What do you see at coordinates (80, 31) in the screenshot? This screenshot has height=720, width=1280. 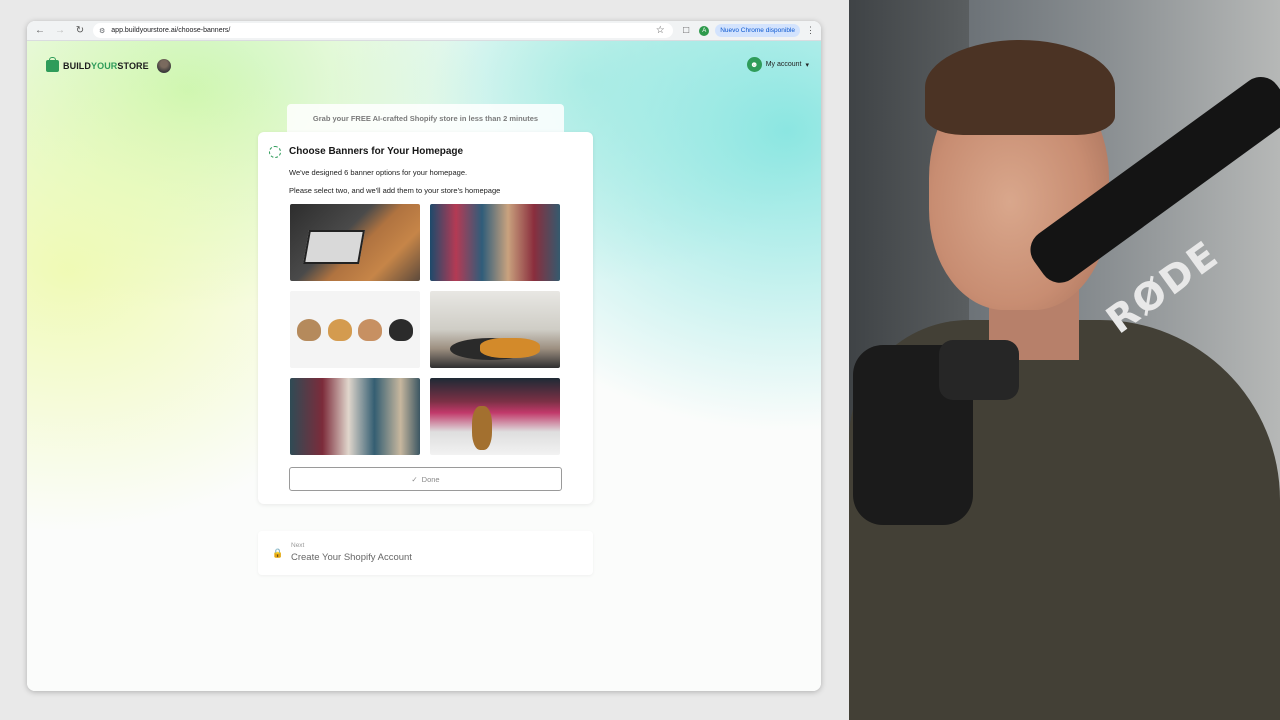 I see `reload-icon: ↻` at bounding box center [80, 31].